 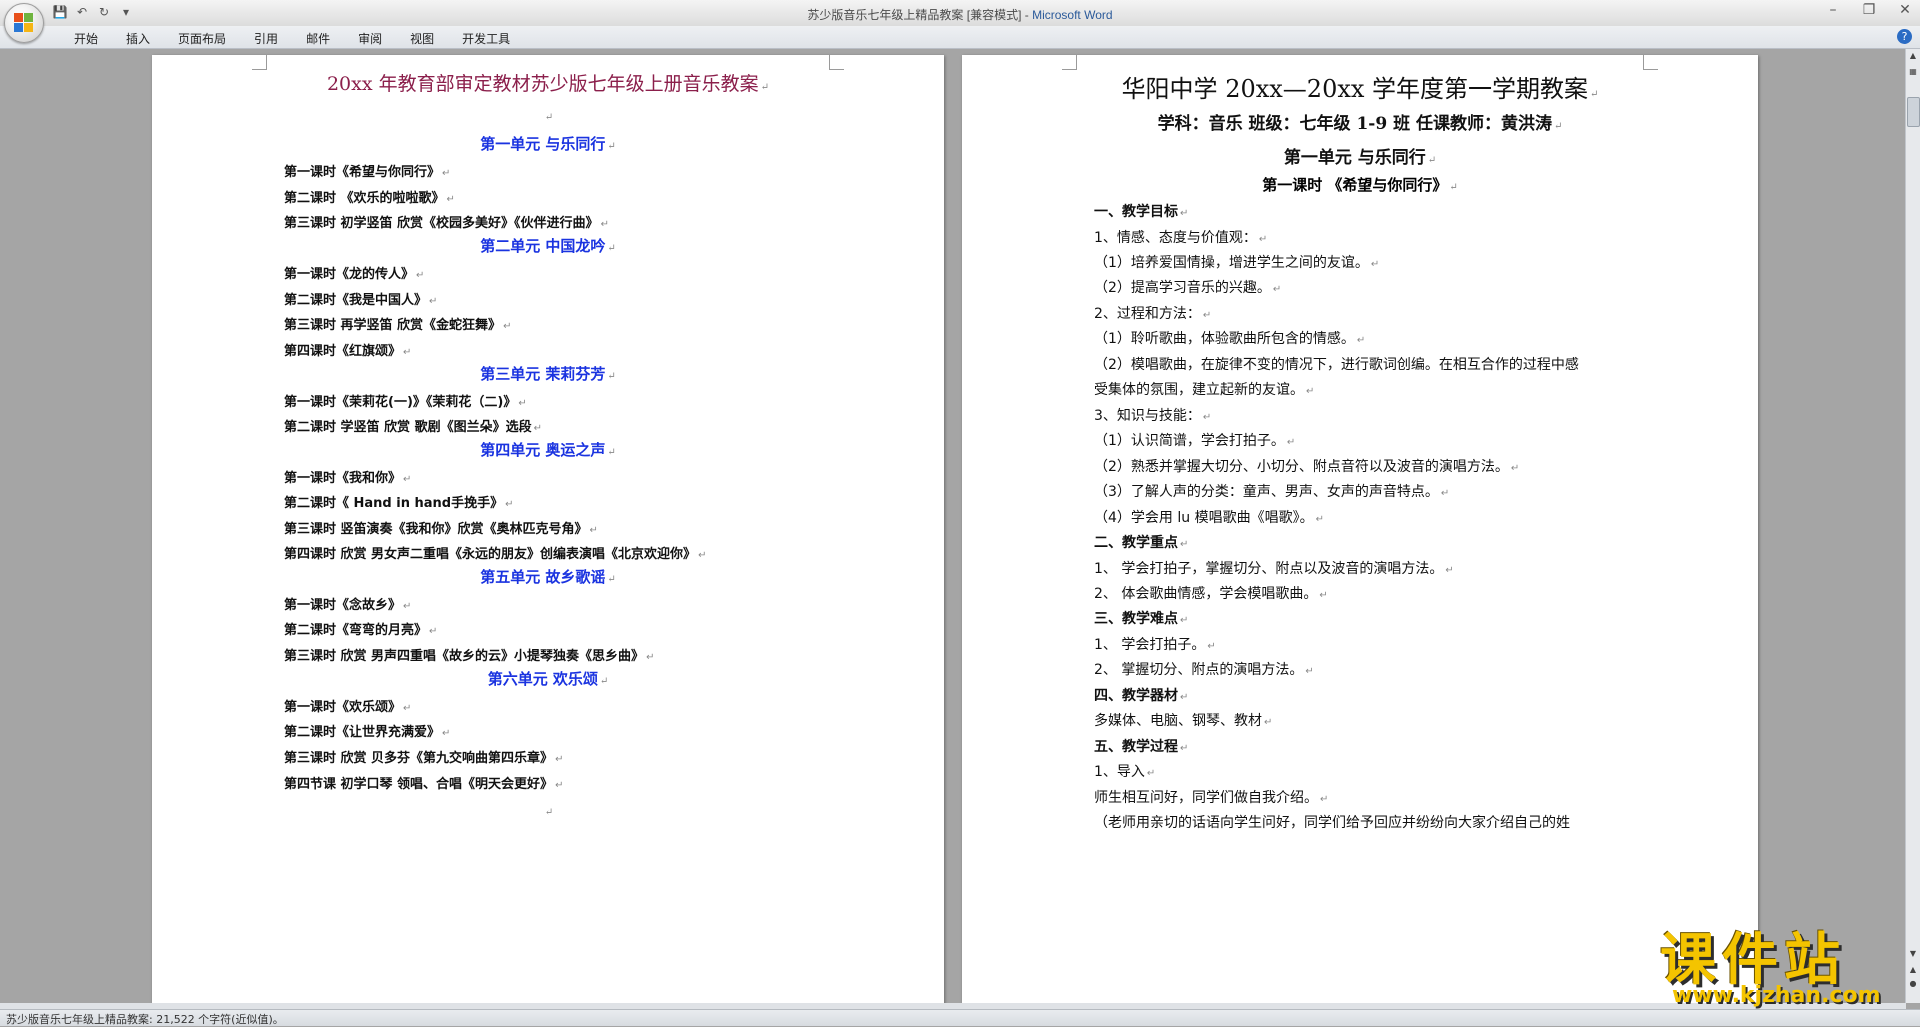 I want to click on lesson-text: 第三课时 再学竖笛 欣赏《金蛇狂舞》, so click(x=393, y=325).